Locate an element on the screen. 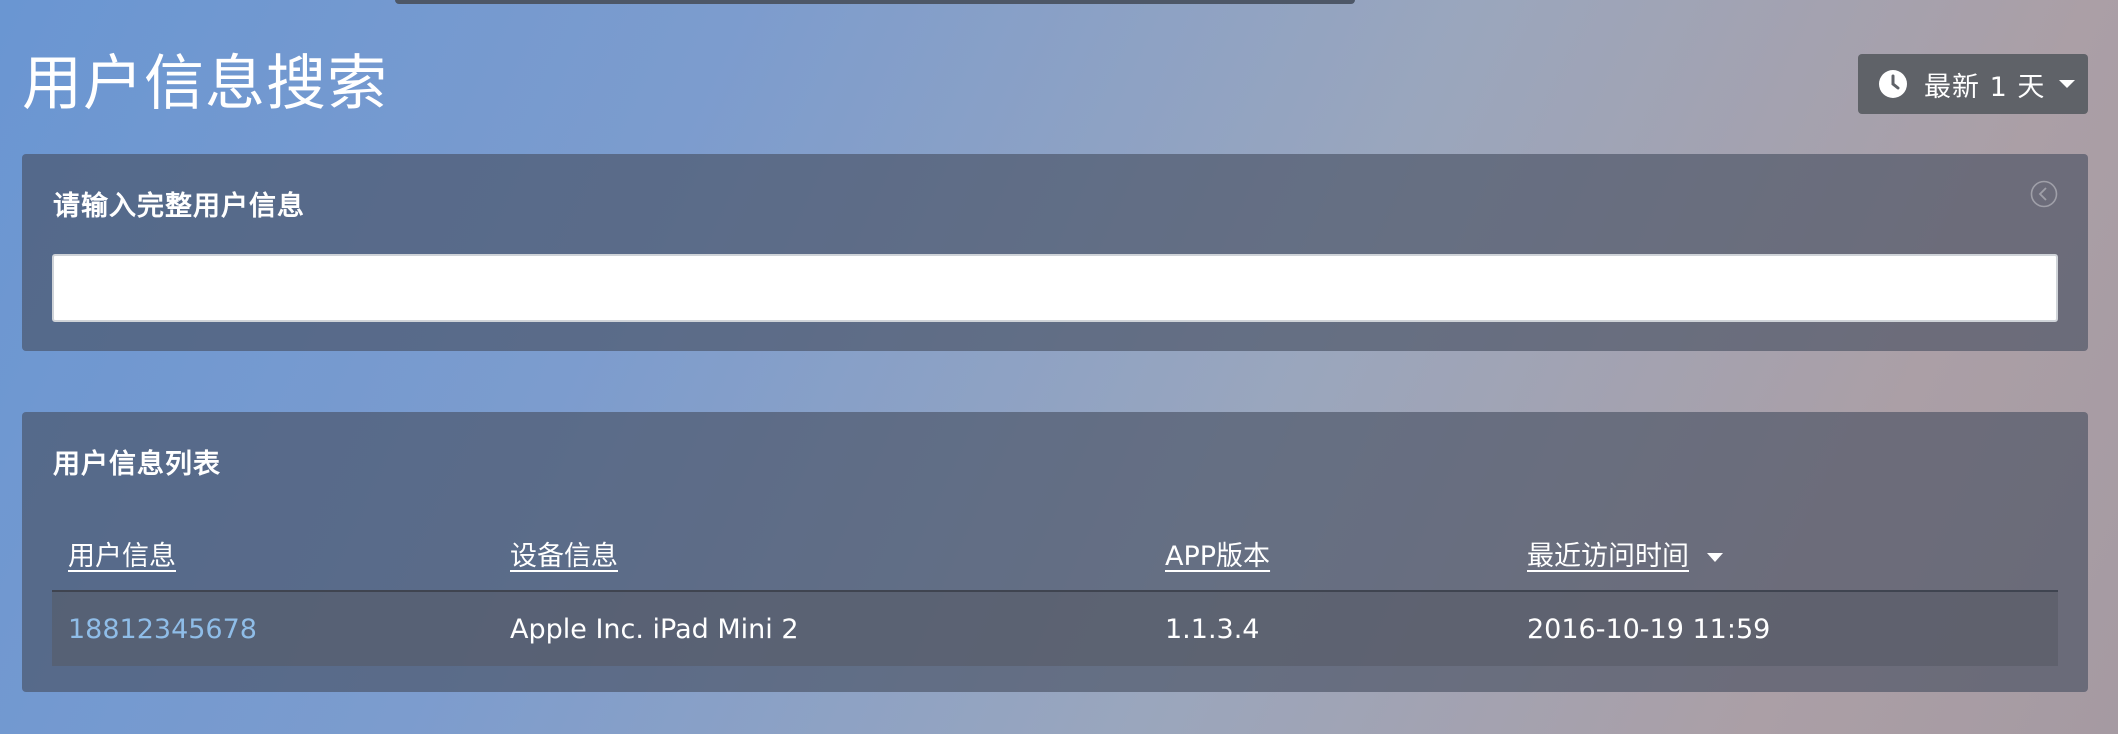  clock-icon is located at coordinates (1893, 84).